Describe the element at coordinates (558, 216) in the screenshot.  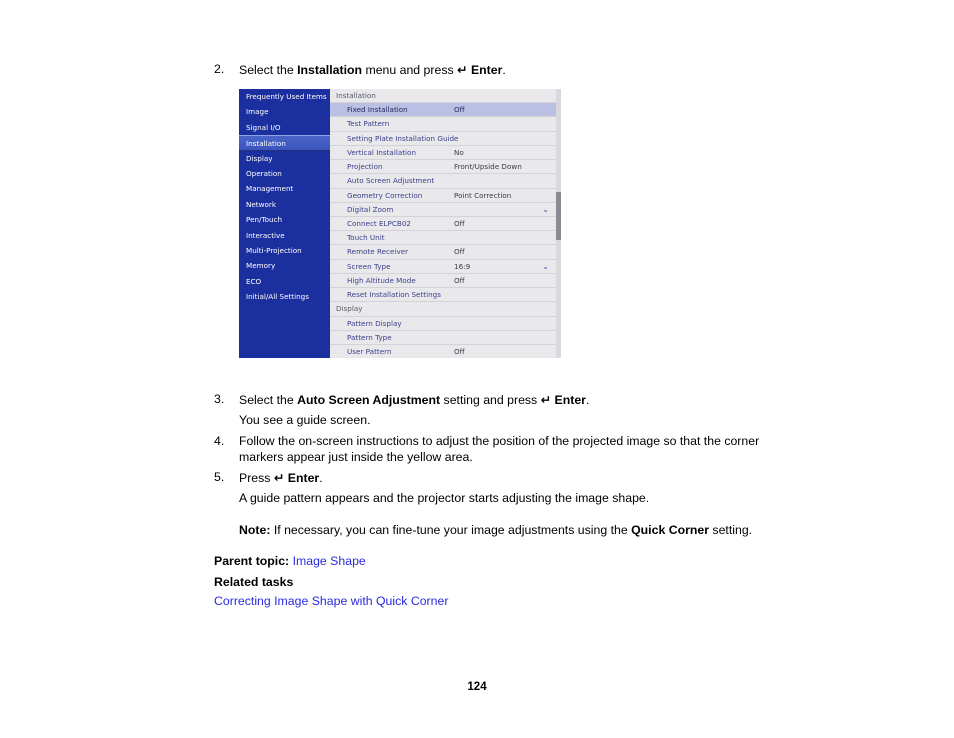
I see `osd-scrollbar-thumb` at that location.